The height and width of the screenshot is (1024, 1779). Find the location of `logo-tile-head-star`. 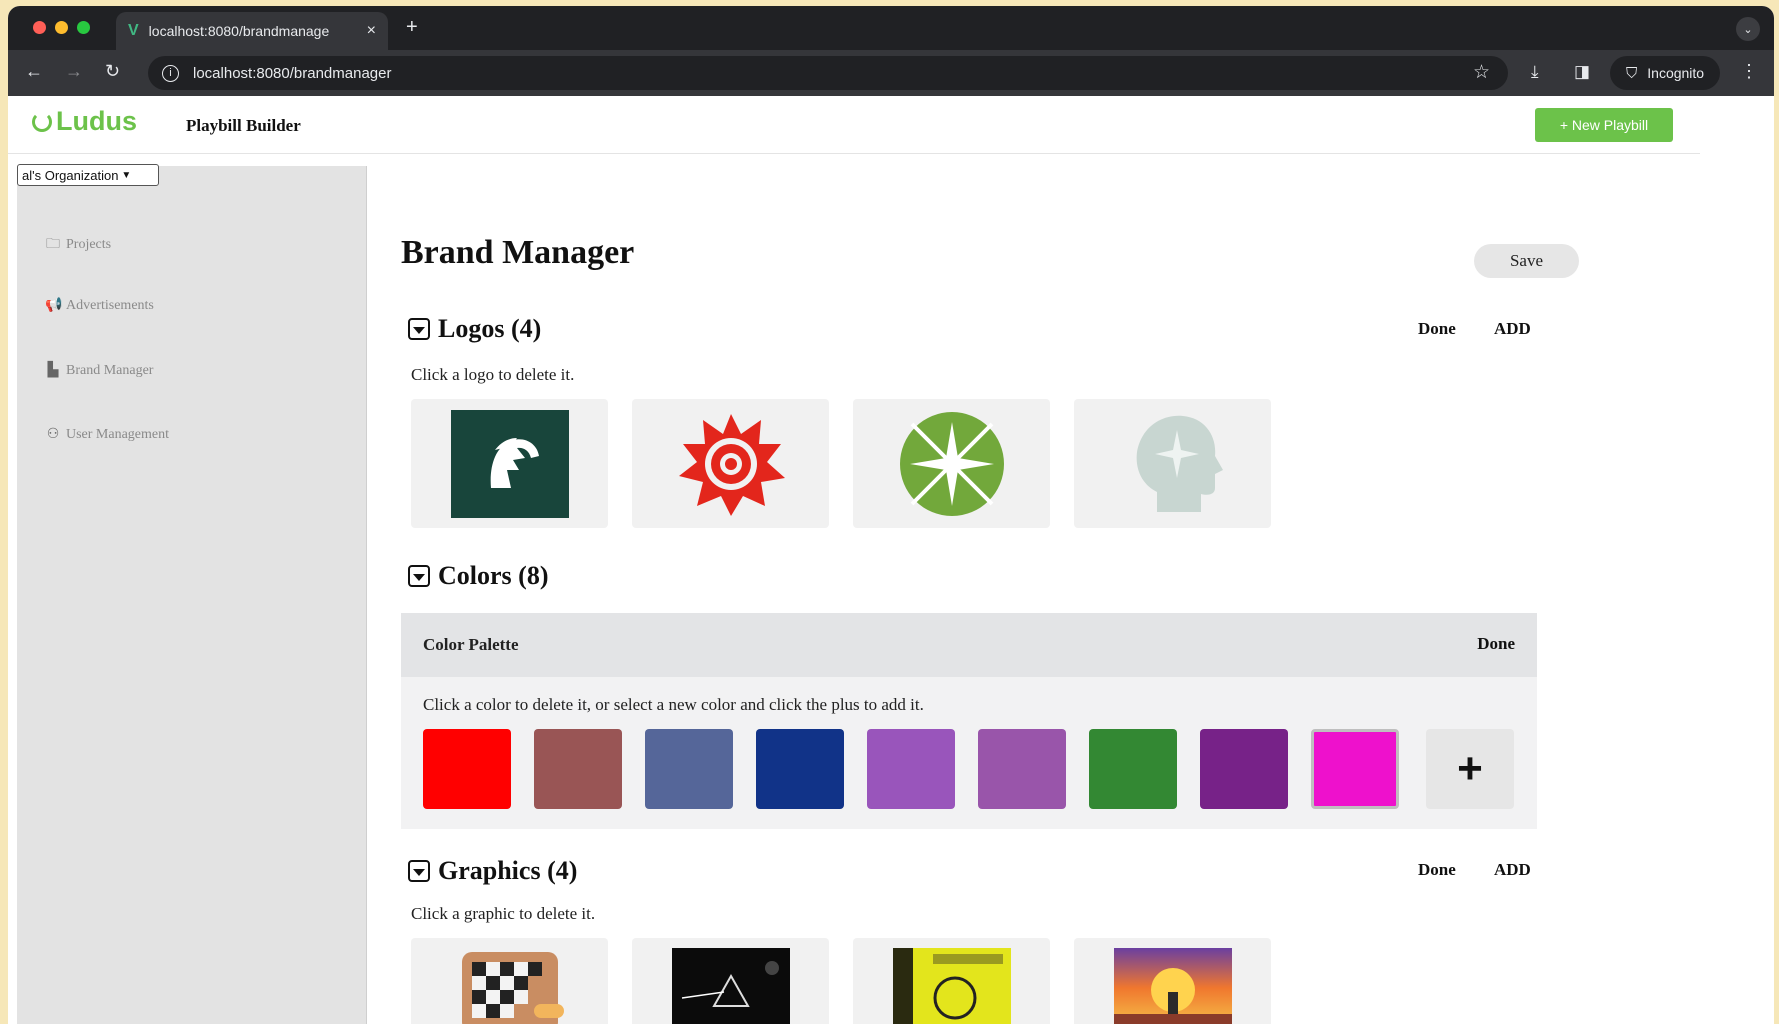

logo-tile-head-star is located at coordinates (1172, 463).